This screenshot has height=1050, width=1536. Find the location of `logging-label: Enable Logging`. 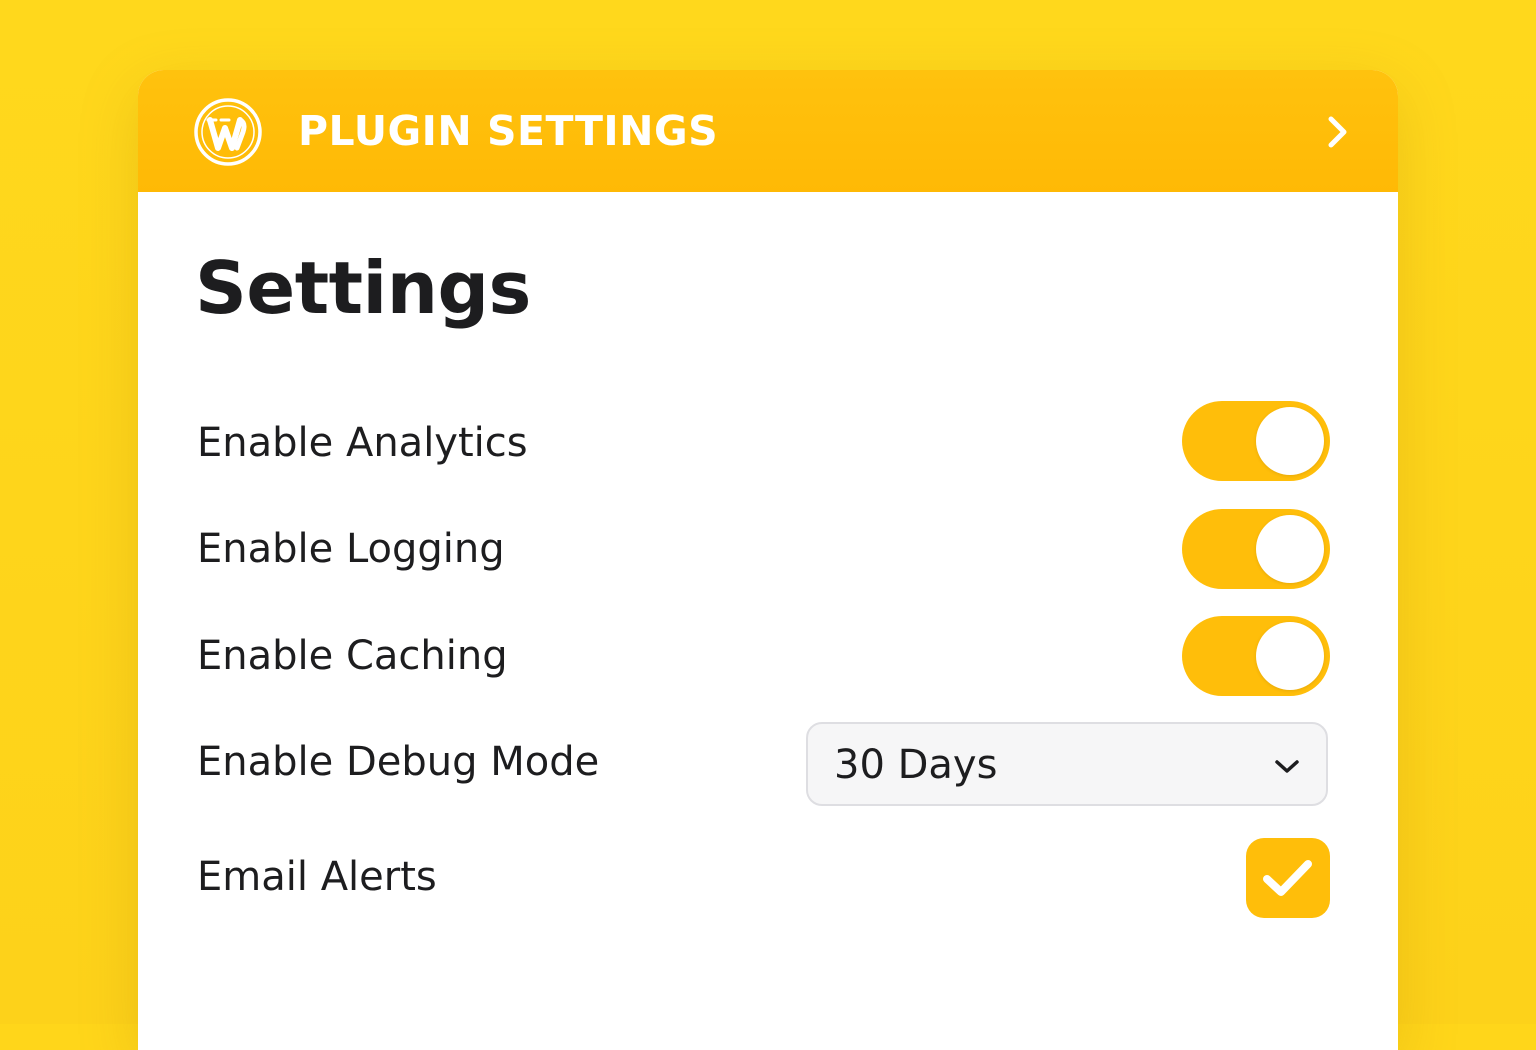

logging-label: Enable Logging is located at coordinates (351, 549).